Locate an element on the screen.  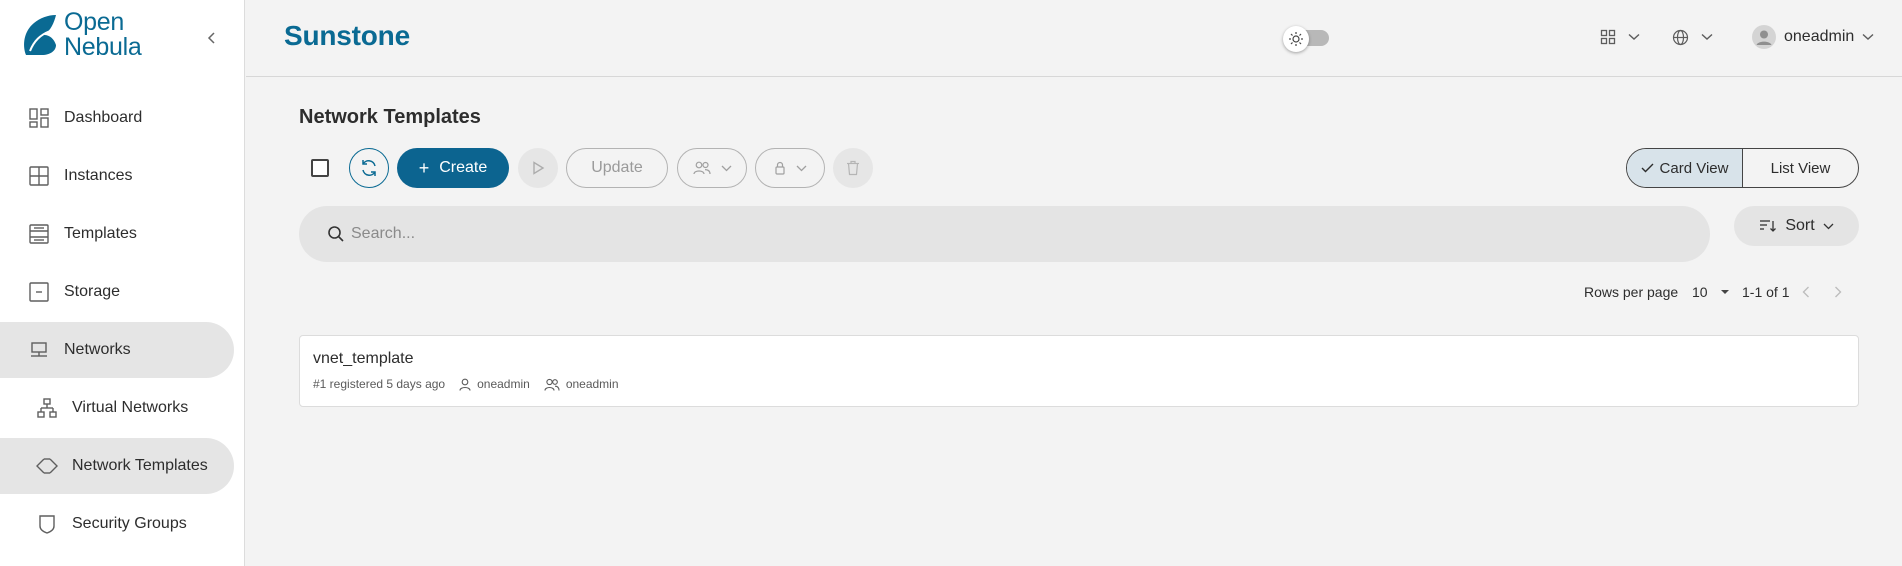
logo-text: Open Nebula is located at coordinates (103, 34).